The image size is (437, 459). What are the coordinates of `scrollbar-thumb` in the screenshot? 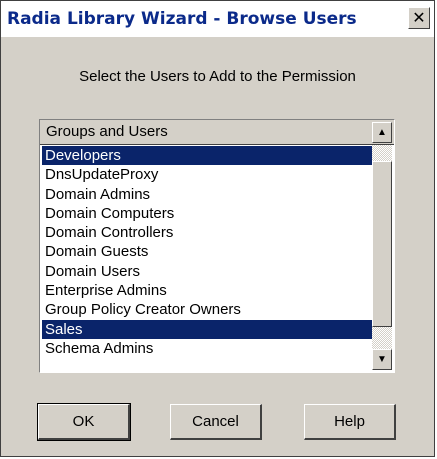 It's located at (382, 244).